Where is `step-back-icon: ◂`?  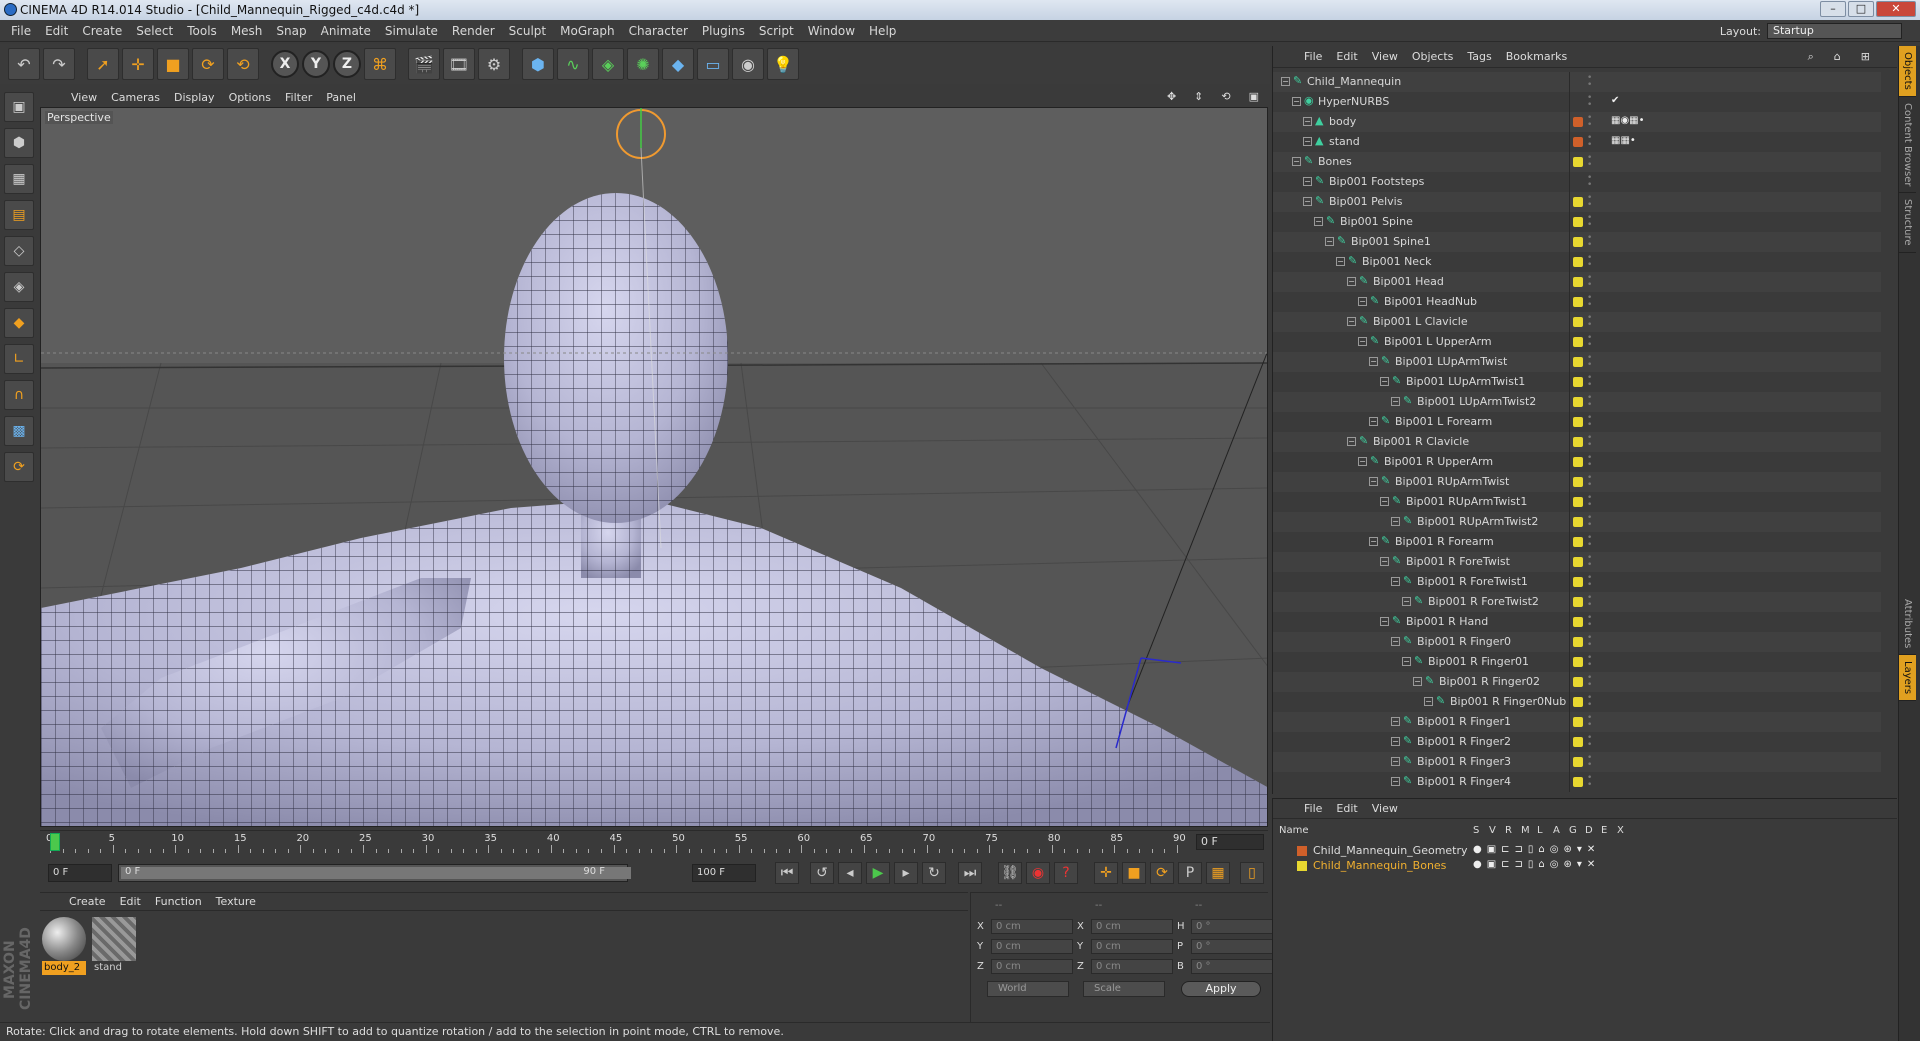 step-back-icon: ◂ is located at coordinates (850, 873).